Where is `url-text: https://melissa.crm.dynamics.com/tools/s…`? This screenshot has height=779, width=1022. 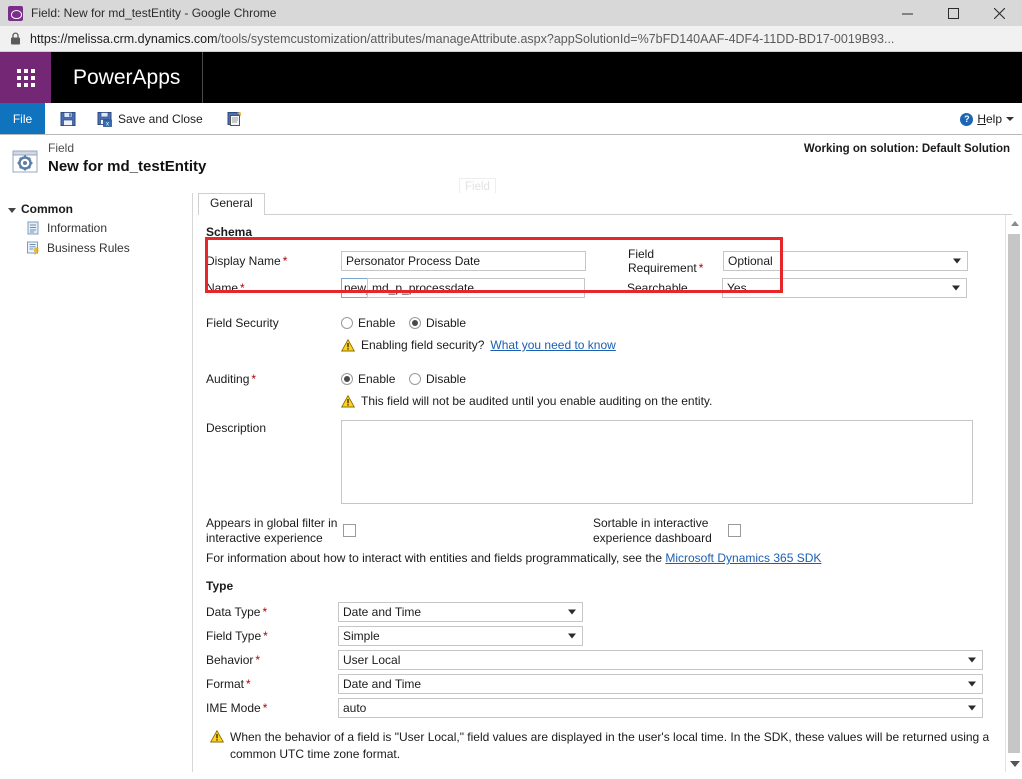 url-text: https://melissa.crm.dynamics.com/tools/s… is located at coordinates (462, 39).